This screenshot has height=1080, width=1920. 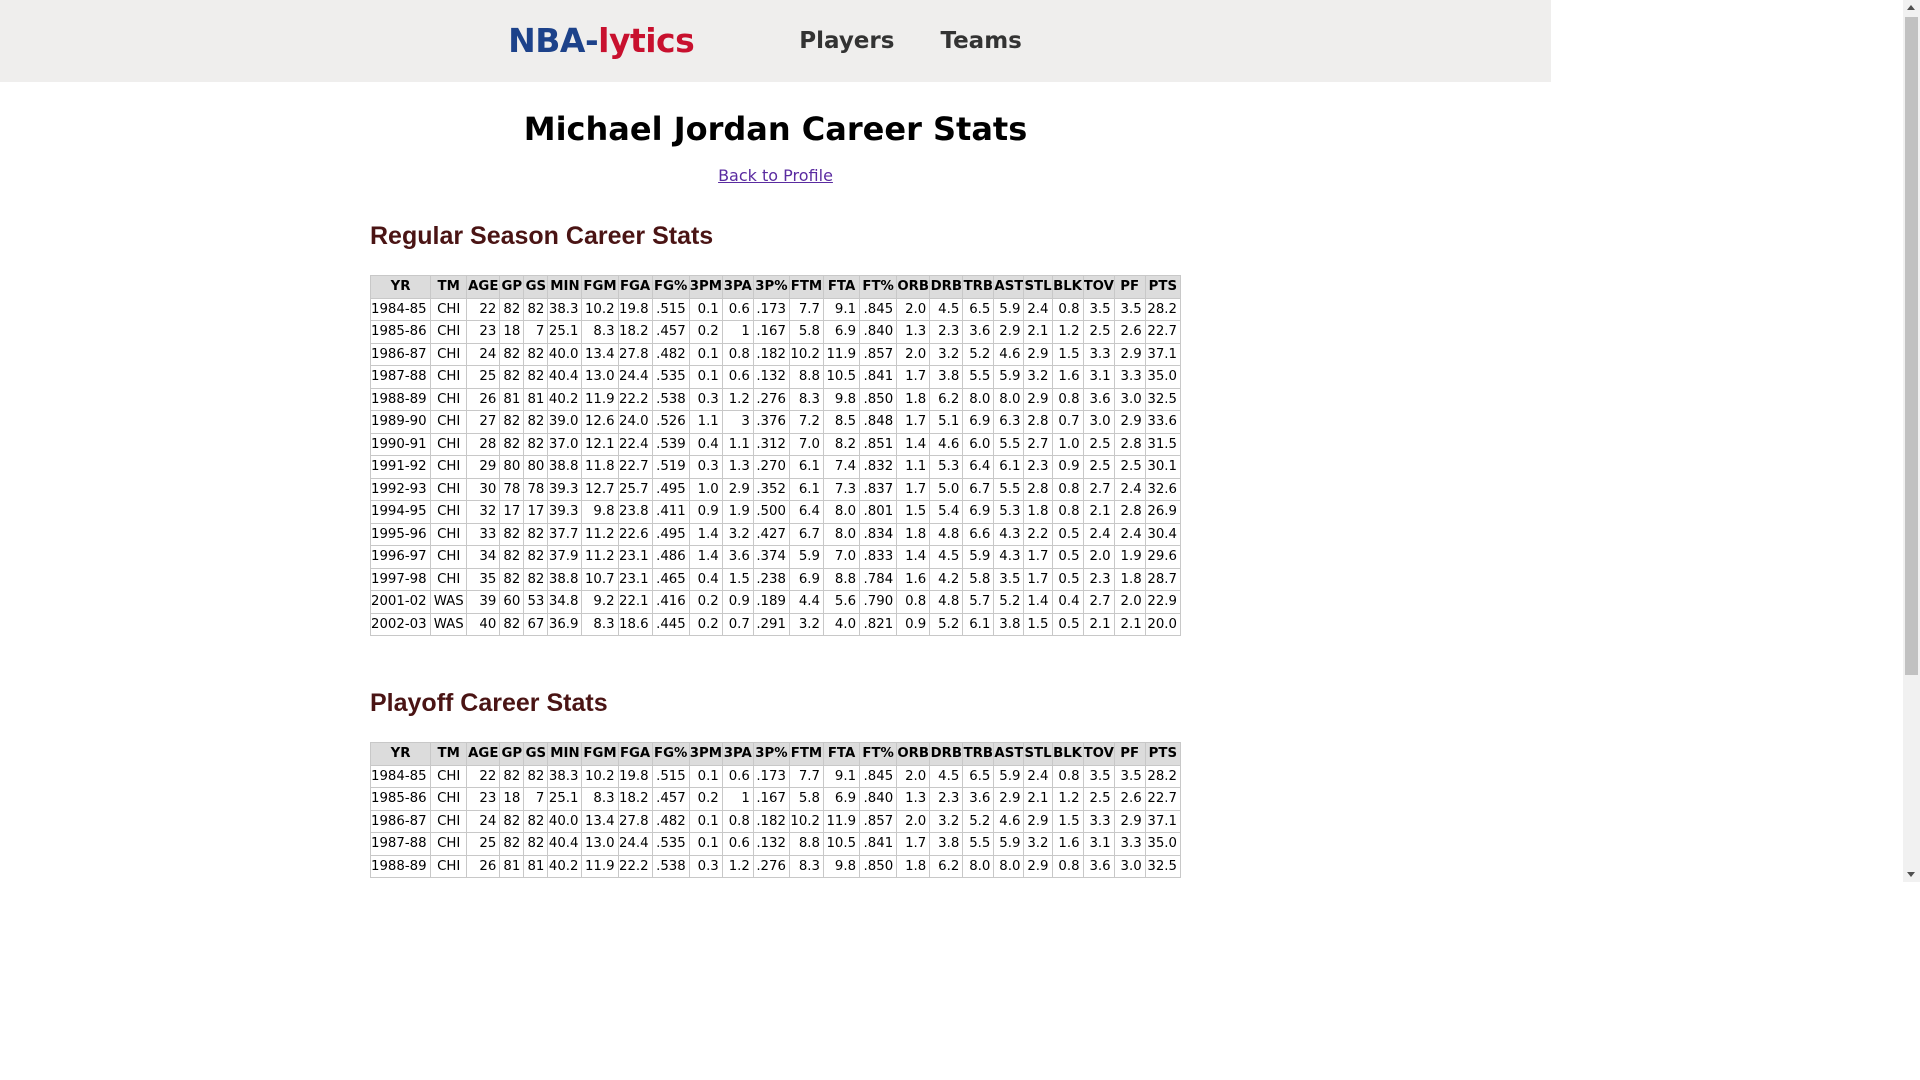 What do you see at coordinates (846, 41) in the screenshot?
I see `nav-link-players: Players` at bounding box center [846, 41].